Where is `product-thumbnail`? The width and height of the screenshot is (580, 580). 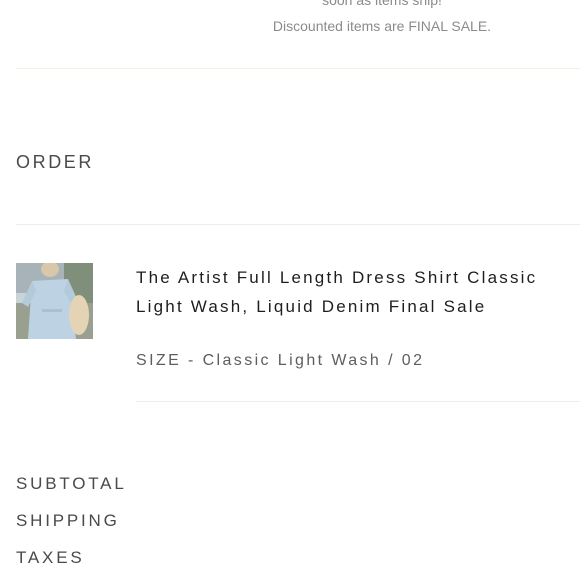 product-thumbnail is located at coordinates (54, 301).